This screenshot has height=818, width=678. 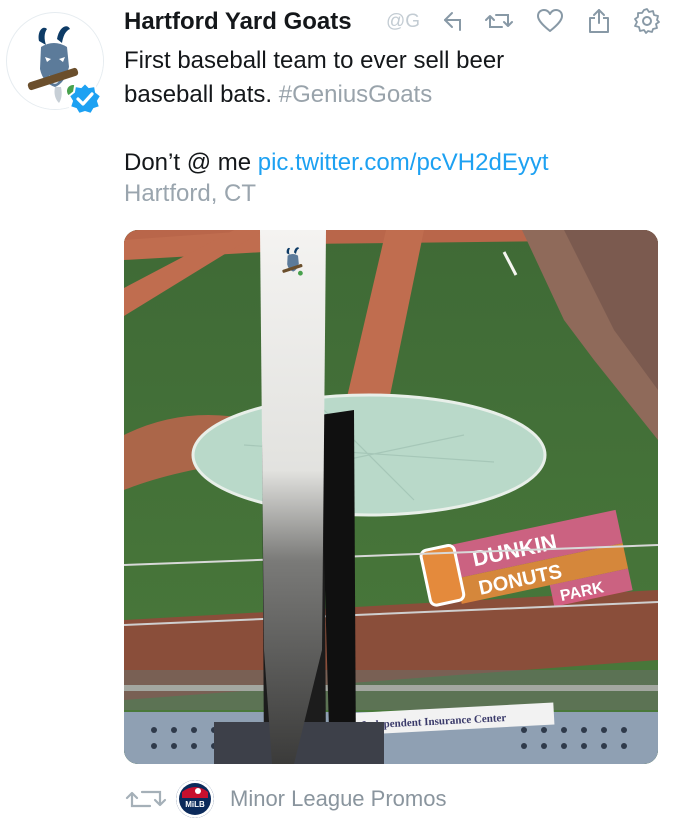 I want to click on tweet-text-line-2: baseball bats. #GeniusGoats, so click(x=394, y=95).